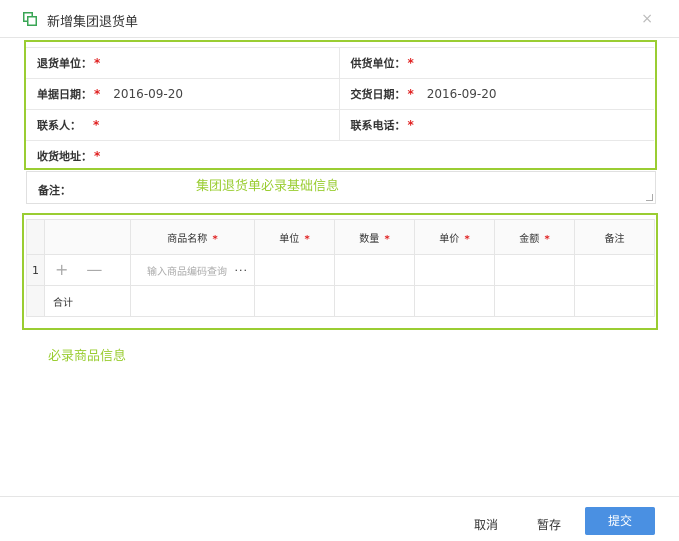  Describe the element at coordinates (620, 521) in the screenshot. I see `submit-button: 提交` at that location.